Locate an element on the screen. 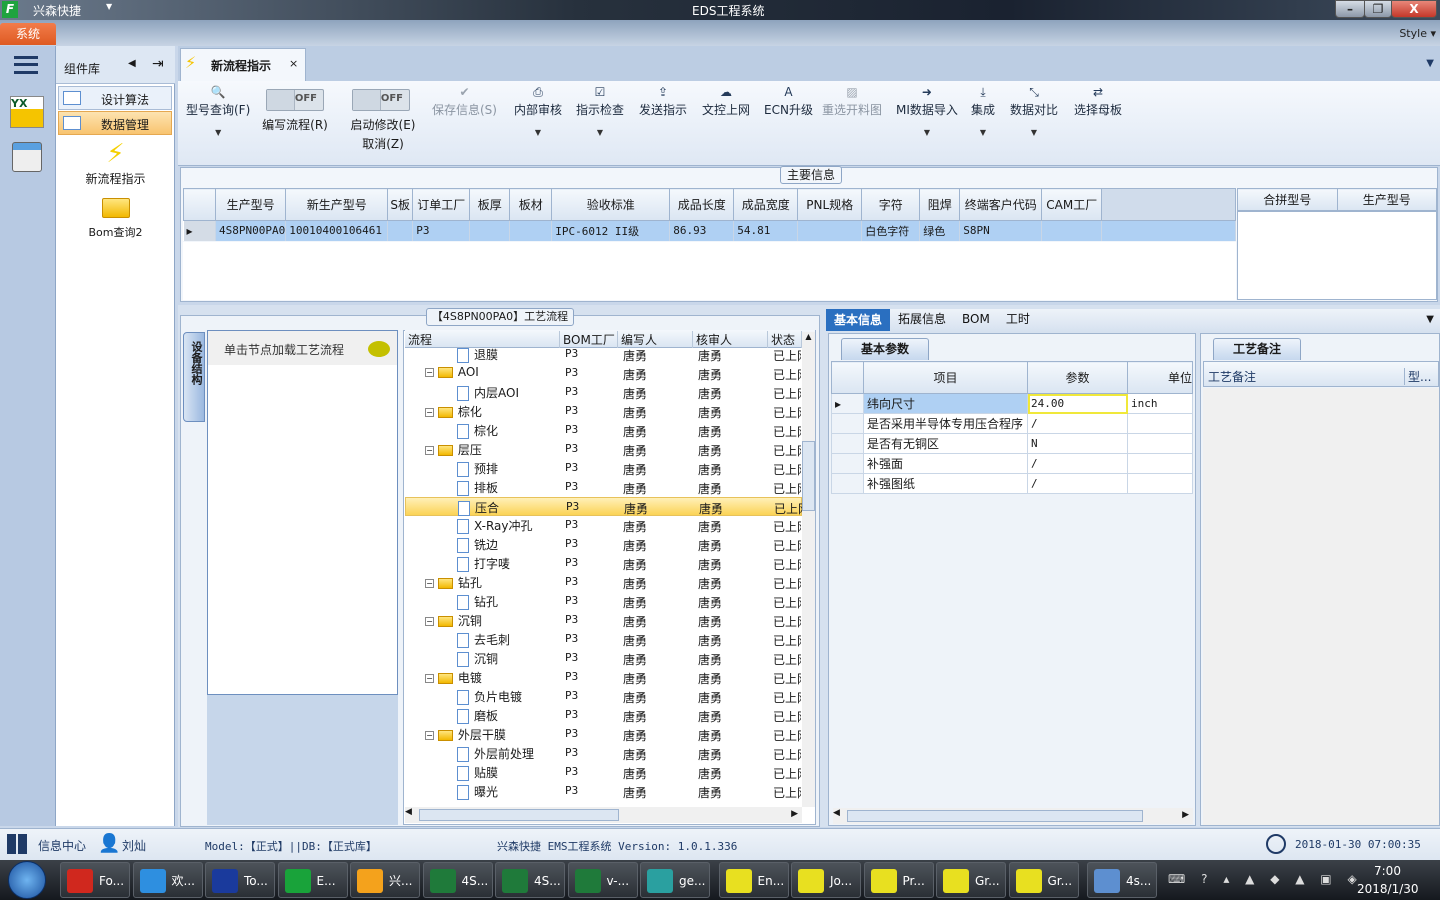 The width and height of the screenshot is (1440, 900). col-header: CAM工厂 is located at coordinates (1072, 204).